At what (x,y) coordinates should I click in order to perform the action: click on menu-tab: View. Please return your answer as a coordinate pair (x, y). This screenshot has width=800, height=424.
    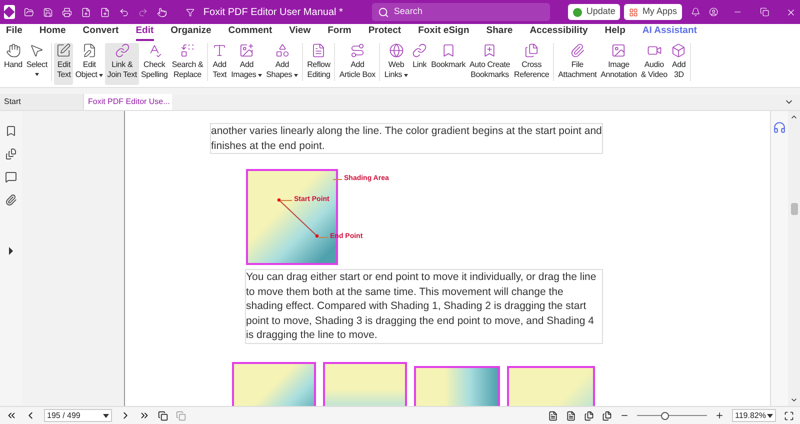
    Looking at the image, I should click on (300, 32).